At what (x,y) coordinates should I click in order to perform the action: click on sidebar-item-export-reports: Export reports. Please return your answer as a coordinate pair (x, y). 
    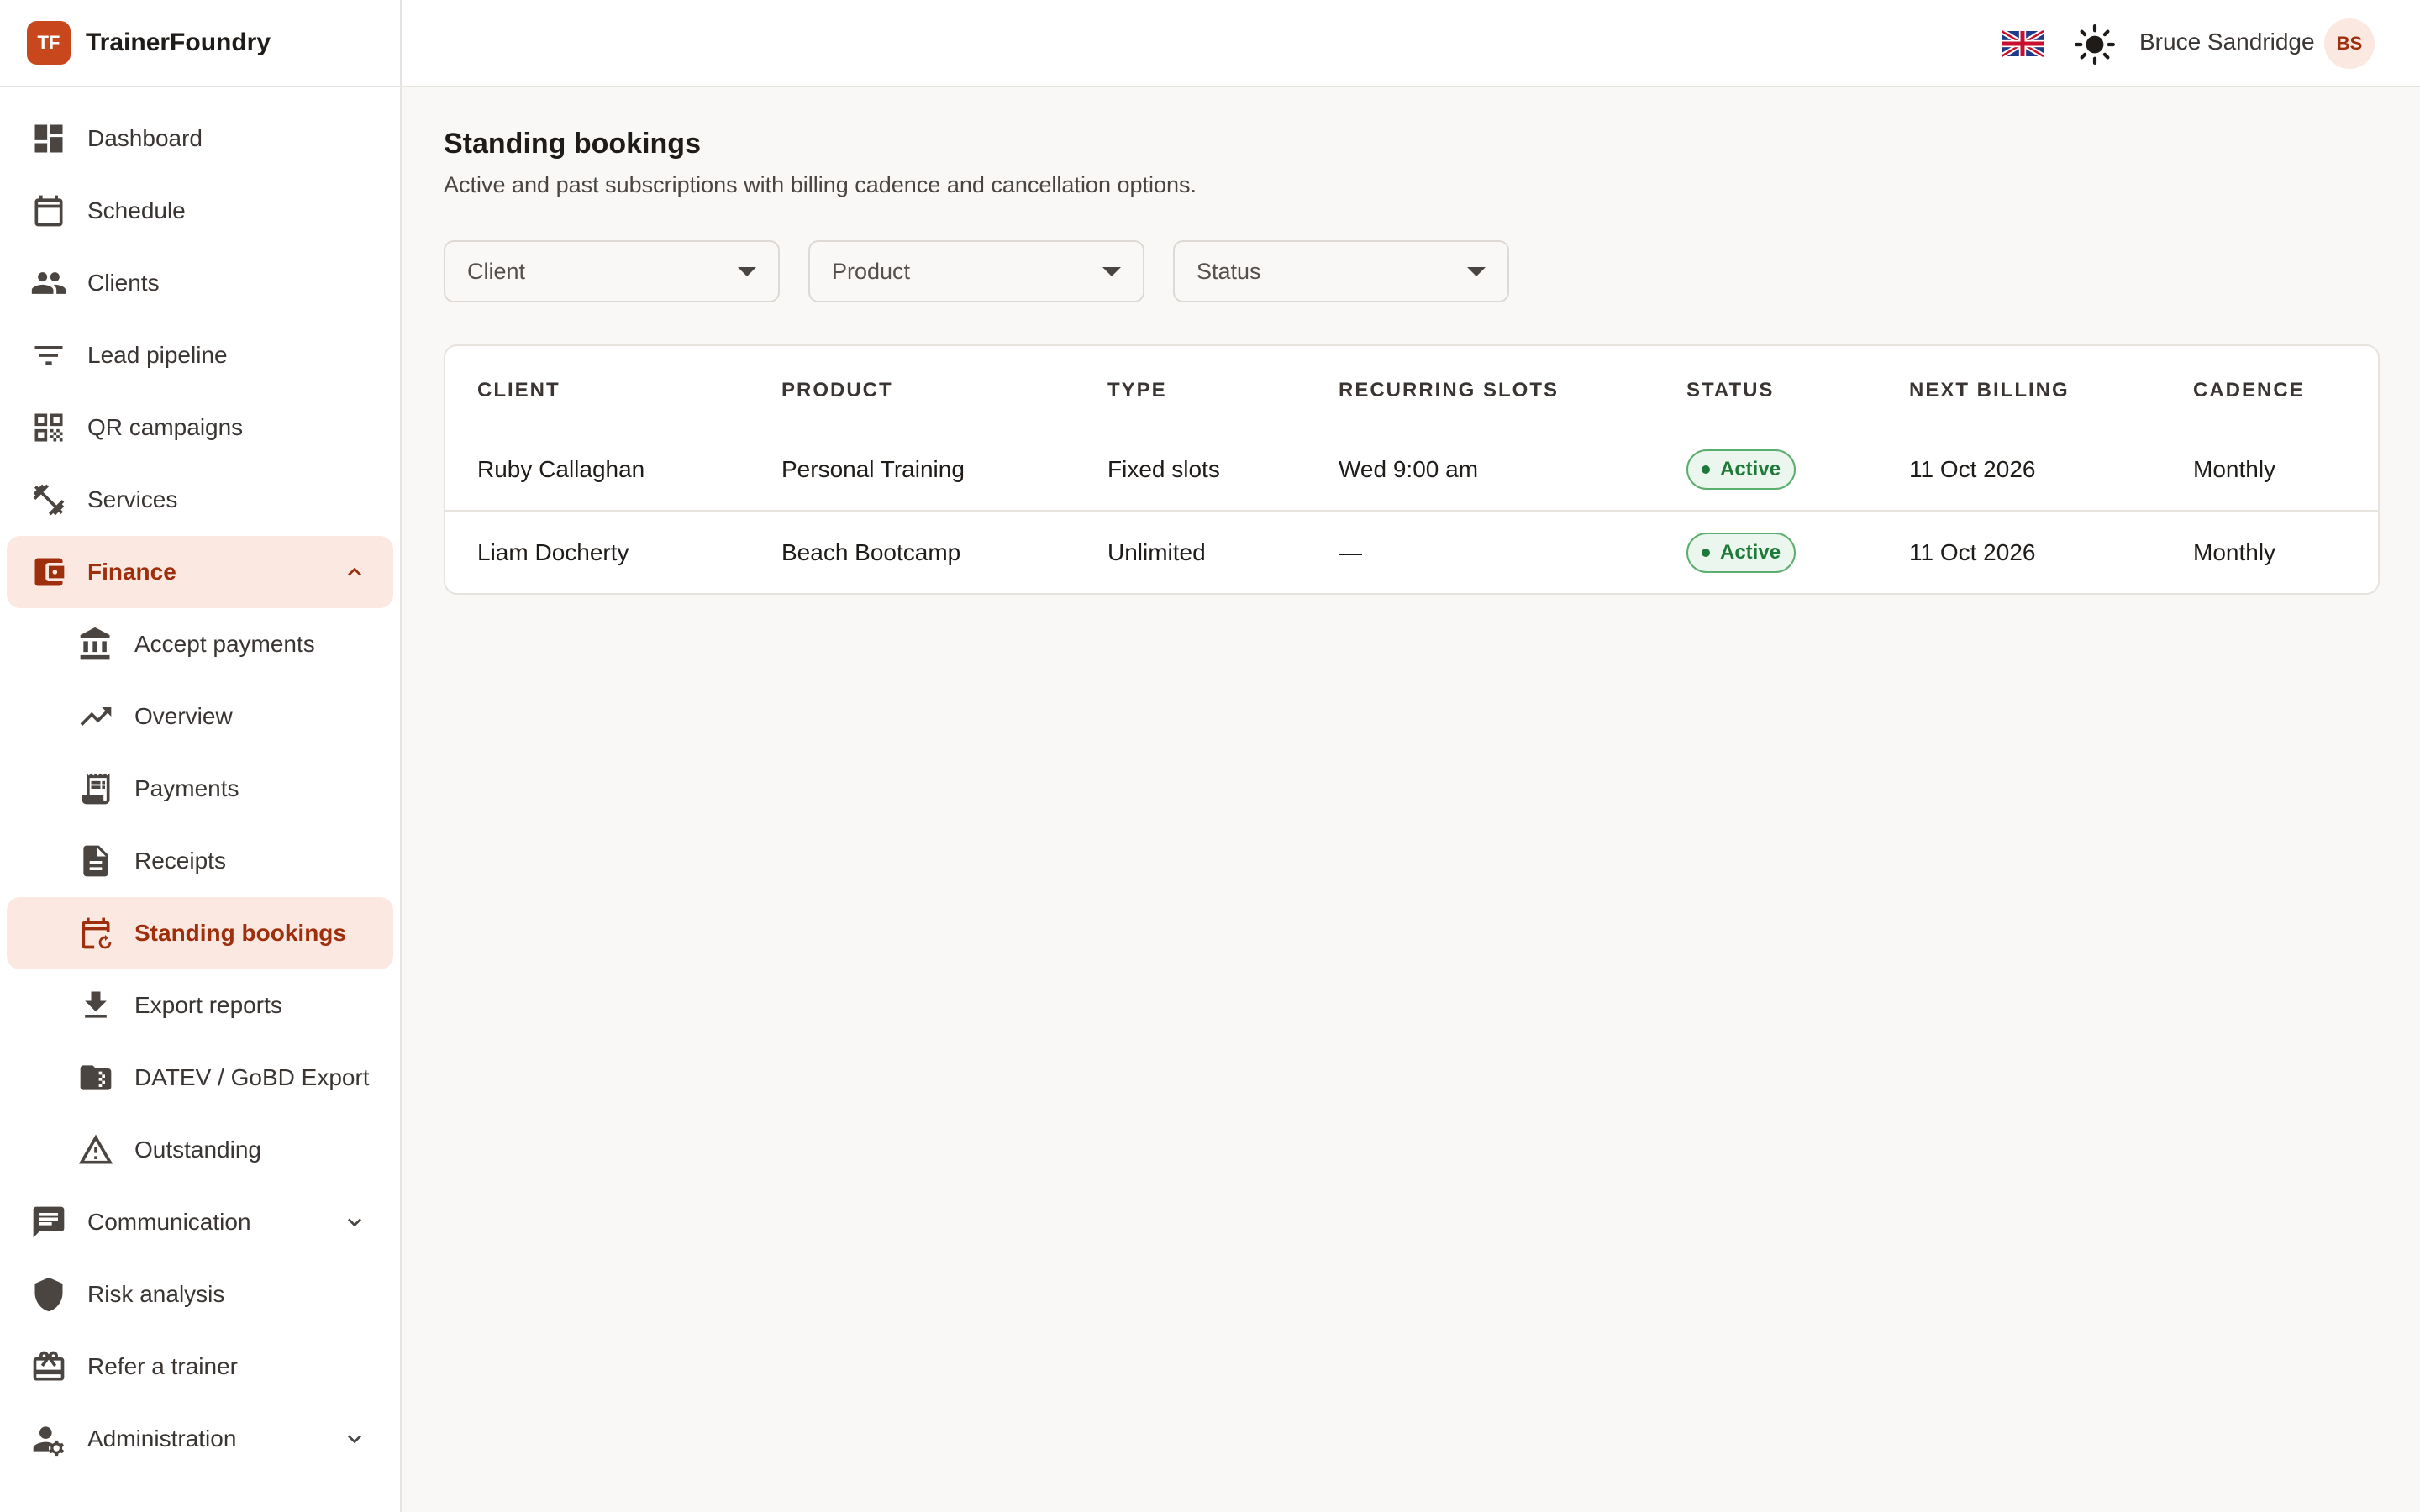
    Looking at the image, I should click on (200, 1005).